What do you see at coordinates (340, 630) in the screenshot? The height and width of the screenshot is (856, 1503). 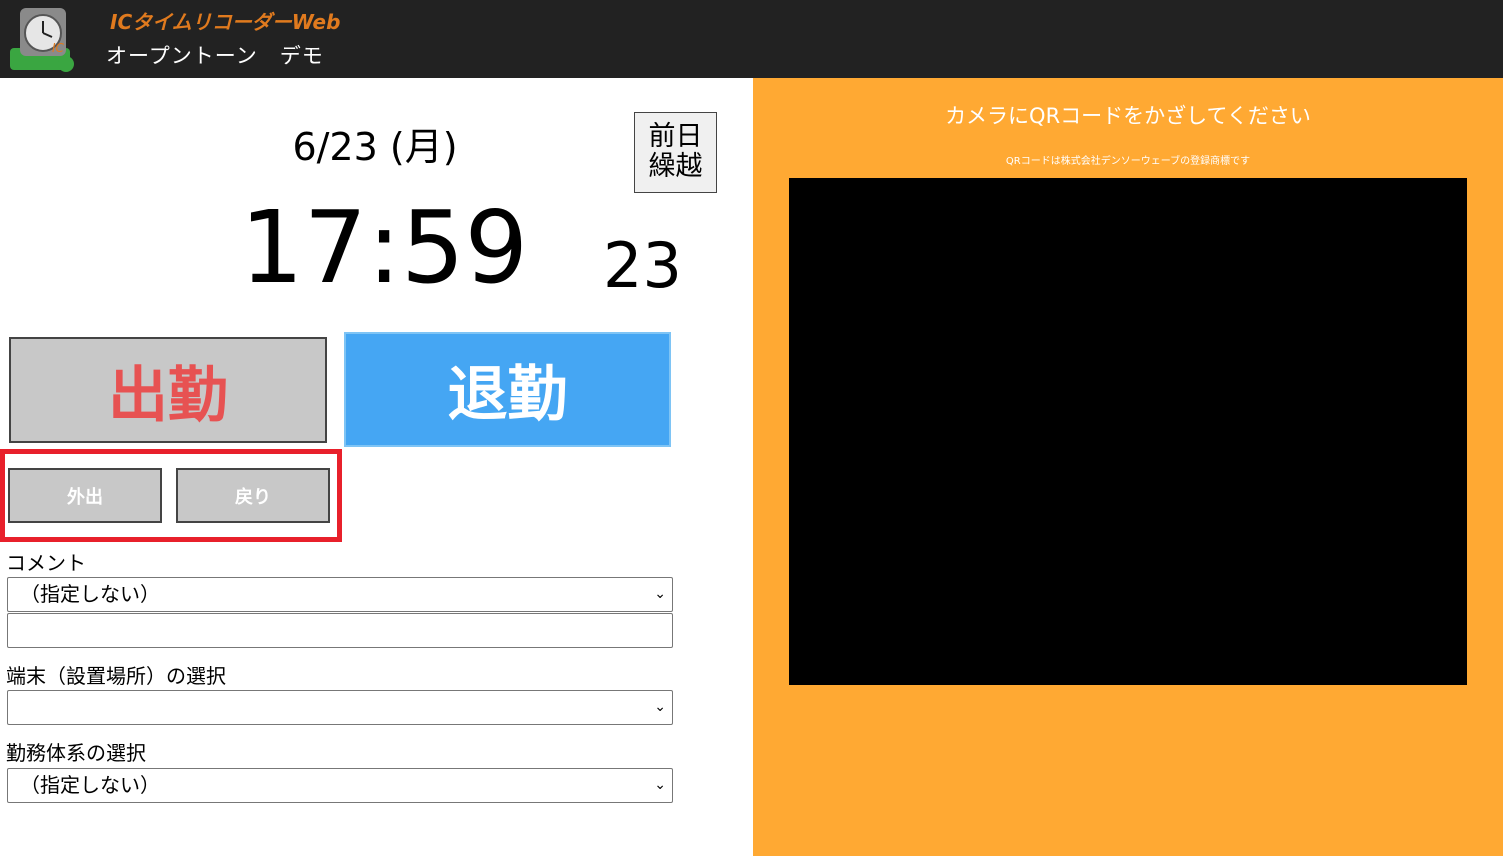 I see `comment-input` at bounding box center [340, 630].